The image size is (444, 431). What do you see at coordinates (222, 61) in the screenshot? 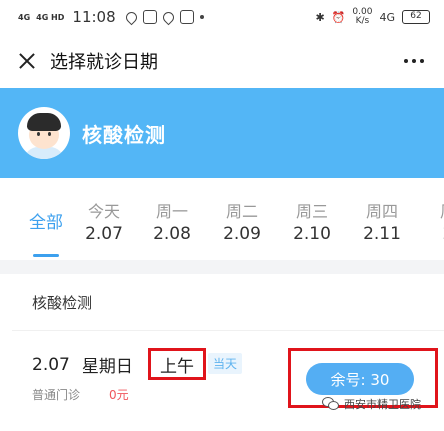
I see `nav-bar: 选择就诊日期` at bounding box center [222, 61].